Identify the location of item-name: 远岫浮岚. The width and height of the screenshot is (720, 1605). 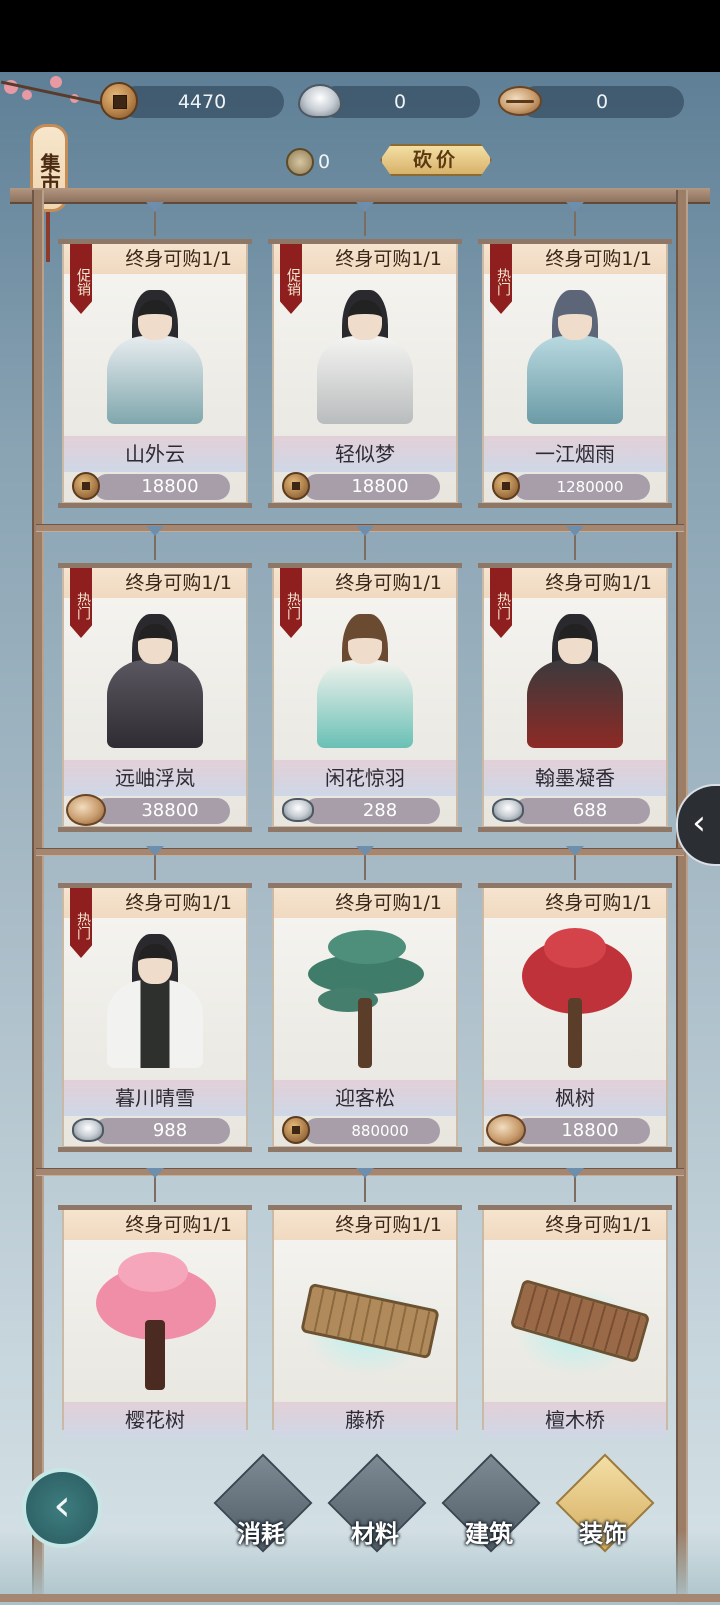
(155, 778).